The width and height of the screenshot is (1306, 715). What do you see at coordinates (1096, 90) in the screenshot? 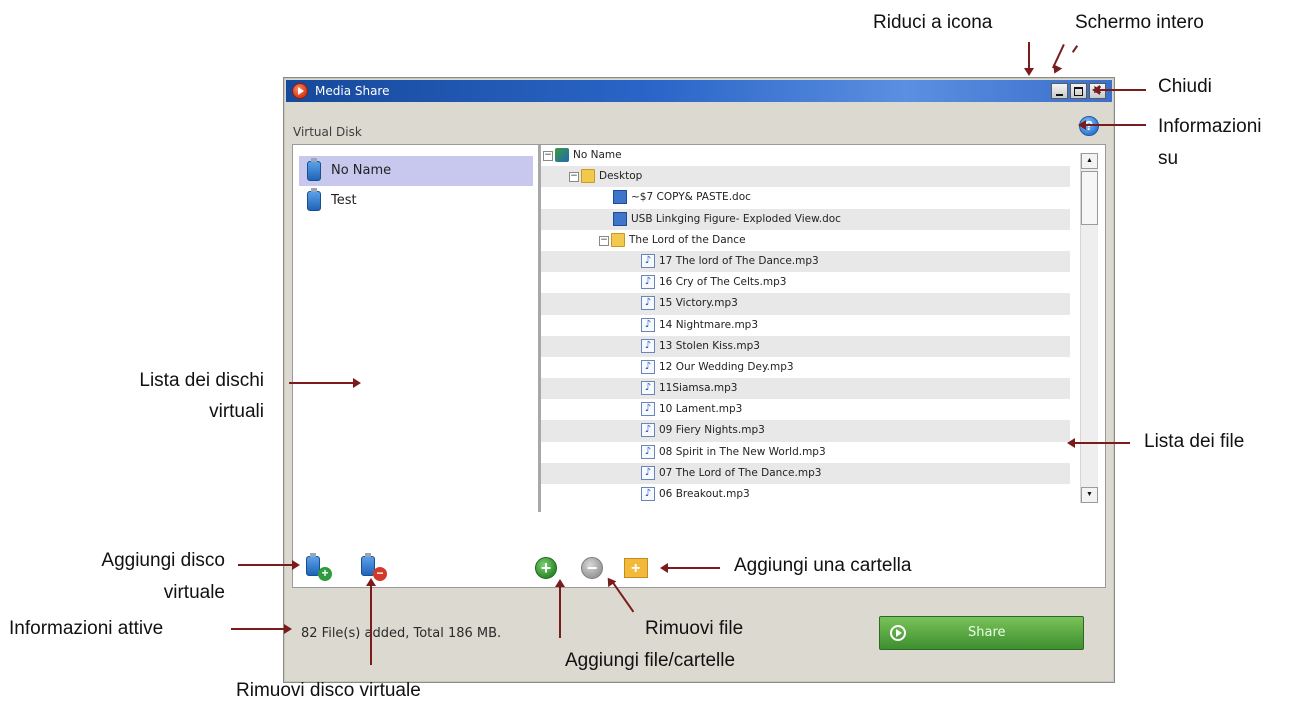
I see `arrowhead-close` at bounding box center [1096, 90].